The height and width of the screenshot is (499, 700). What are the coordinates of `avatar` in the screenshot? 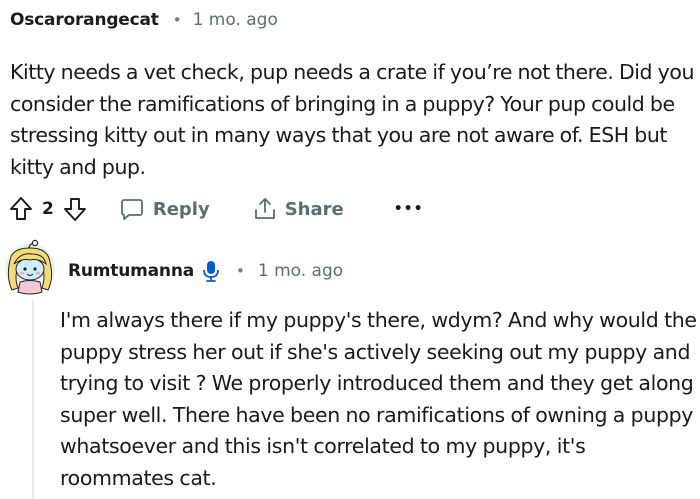 It's located at (30, 267).